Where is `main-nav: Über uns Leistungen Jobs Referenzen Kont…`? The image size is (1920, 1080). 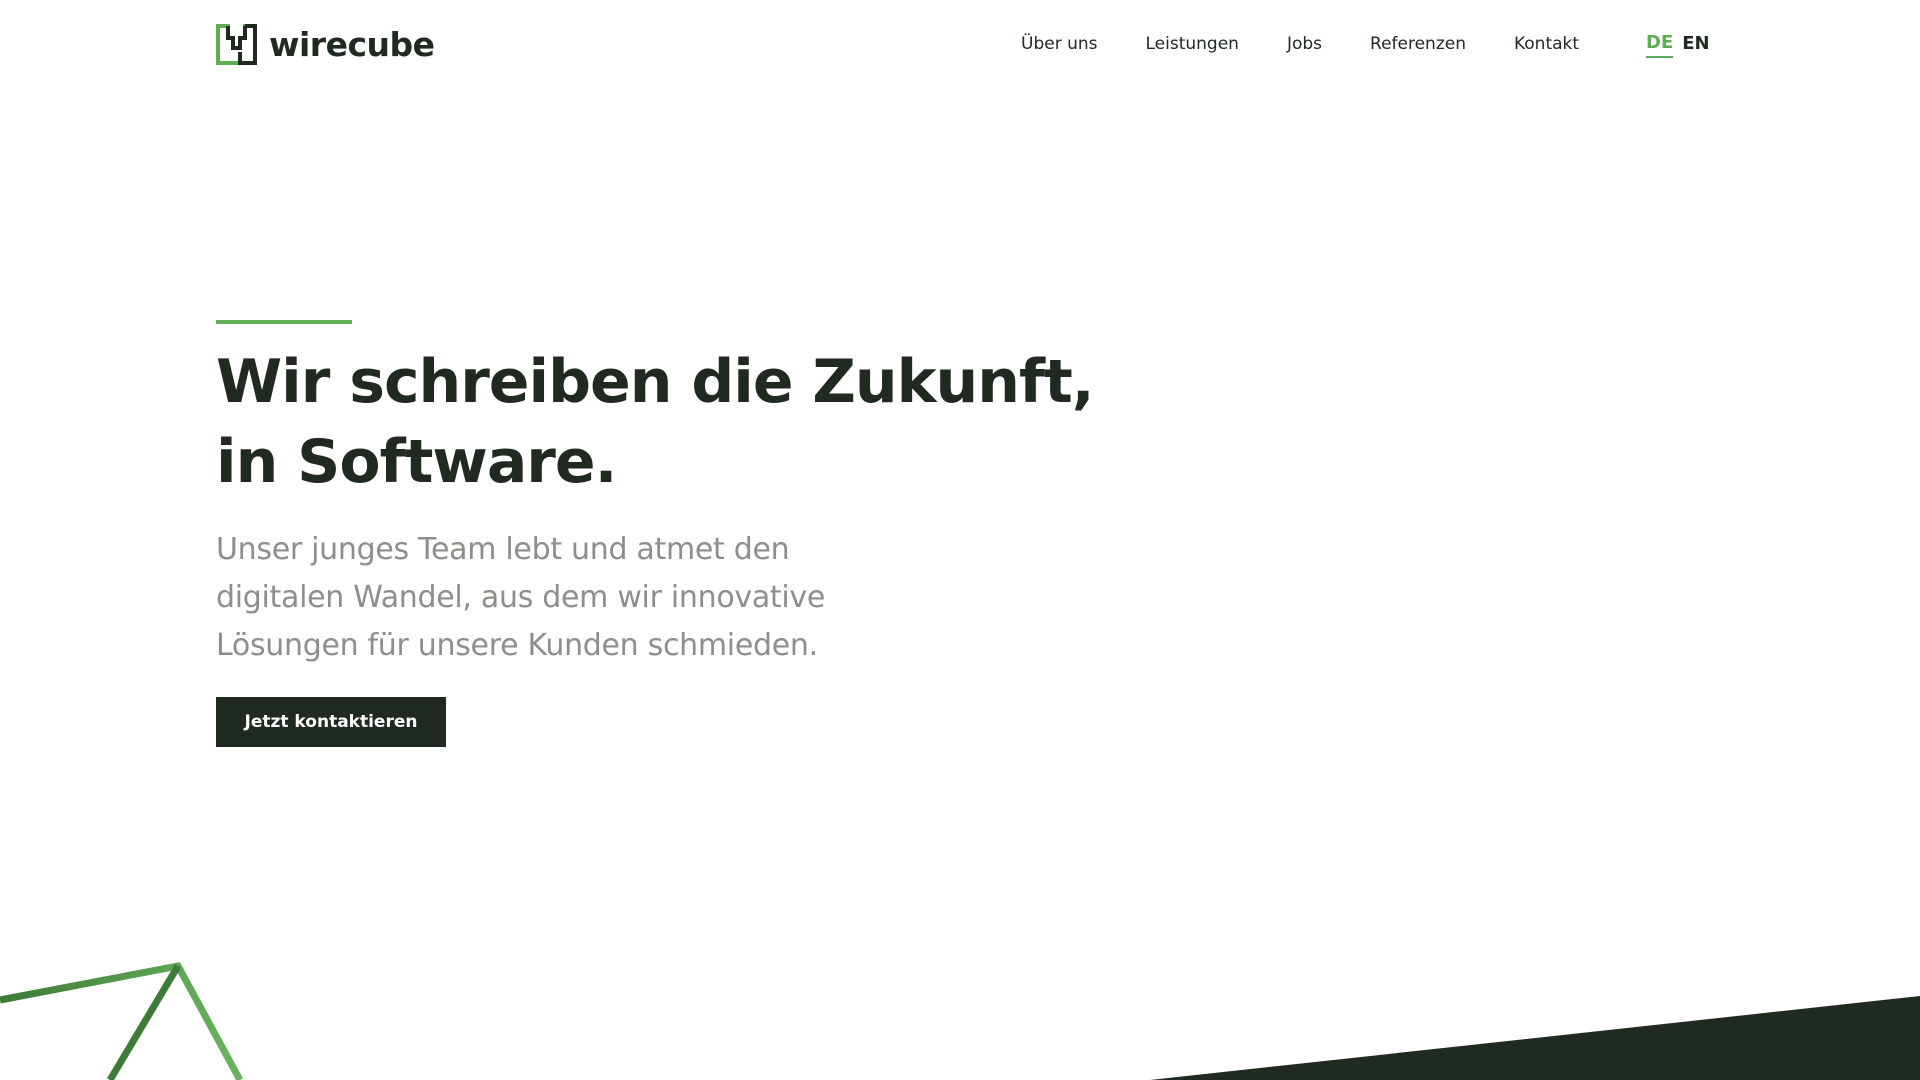 main-nav: Über uns Leistungen Jobs Referenzen Kont… is located at coordinates (1300, 44).